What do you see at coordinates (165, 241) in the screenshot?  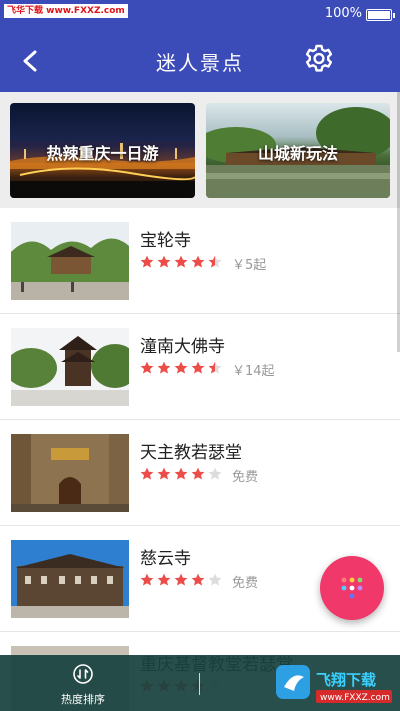 I see `attraction-name: 宝轮寺` at bounding box center [165, 241].